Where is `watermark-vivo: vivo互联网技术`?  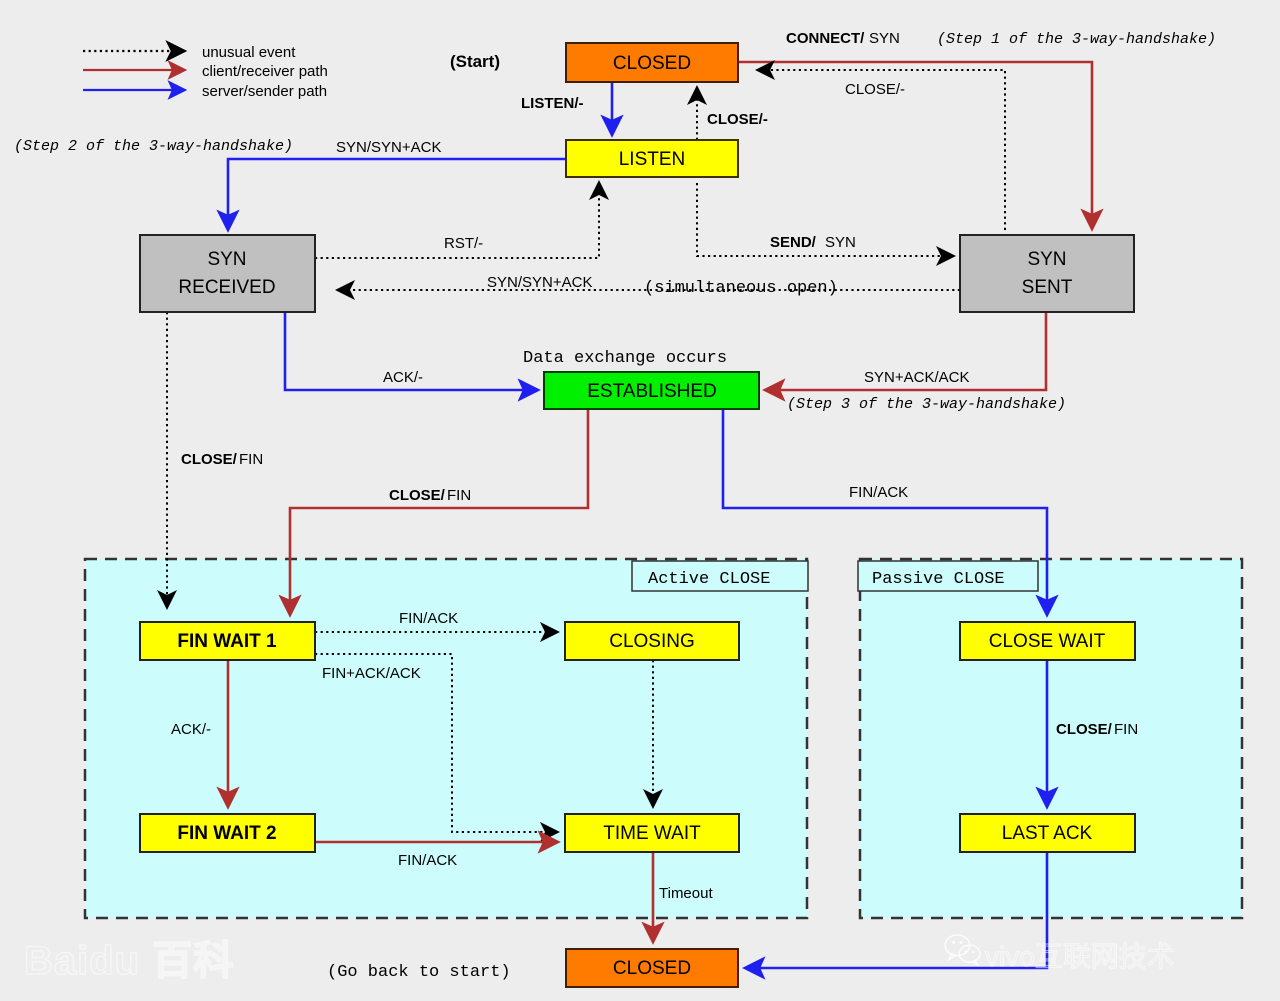
watermark-vivo: vivo互联网技术 is located at coordinates (1079, 956).